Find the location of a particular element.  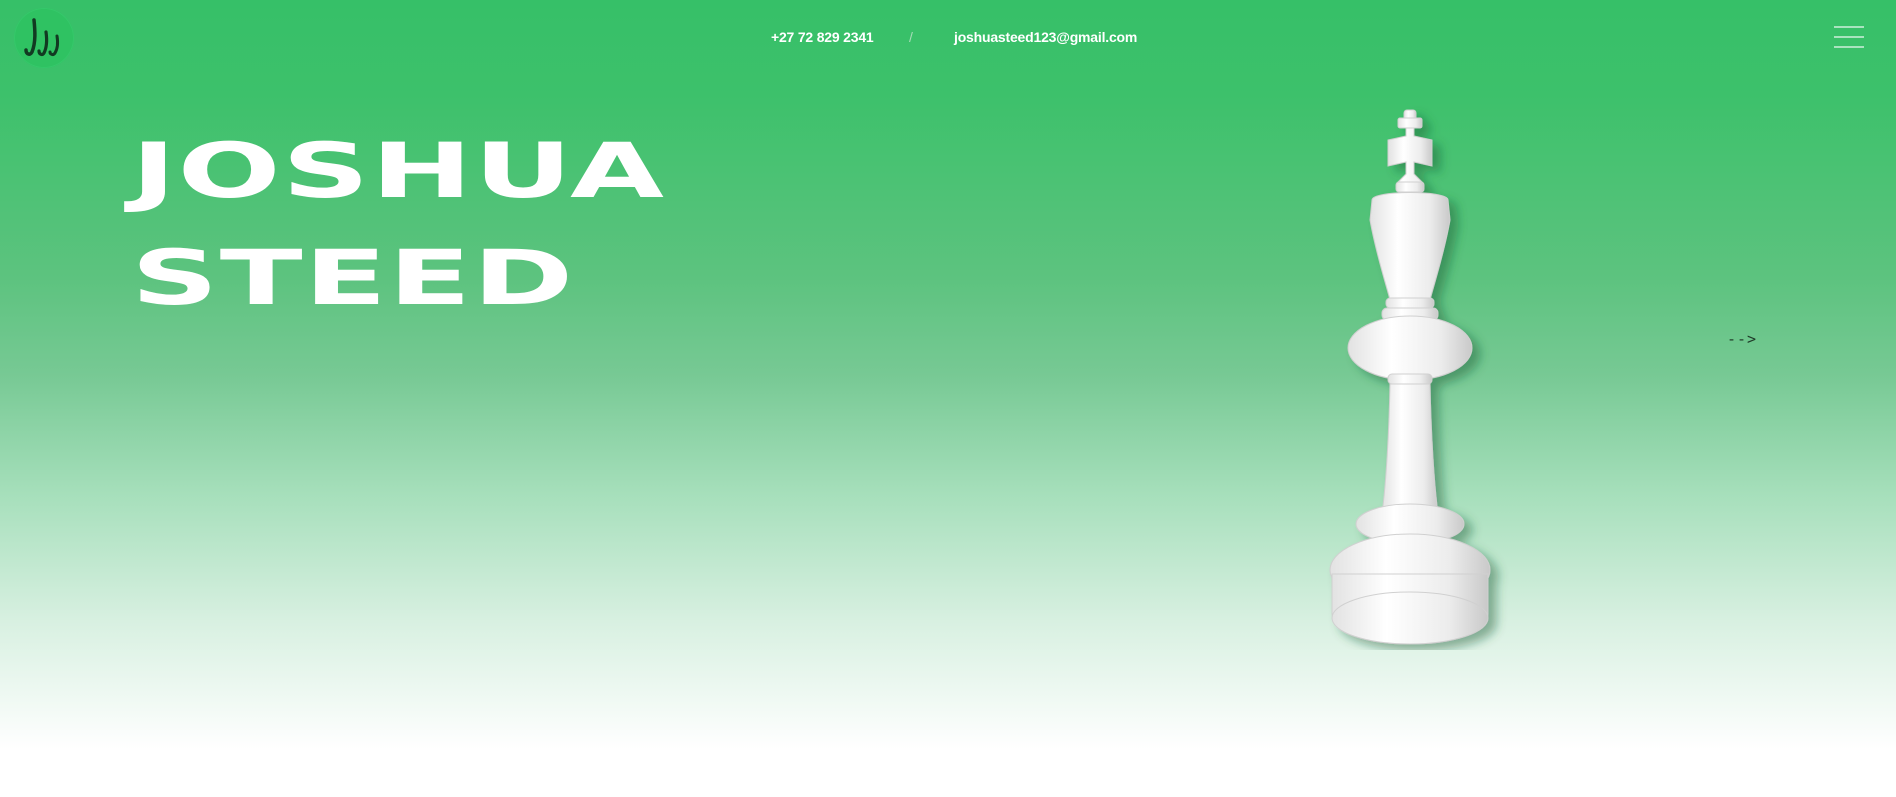

next-arrow-link: --> is located at coordinates (1742, 339).